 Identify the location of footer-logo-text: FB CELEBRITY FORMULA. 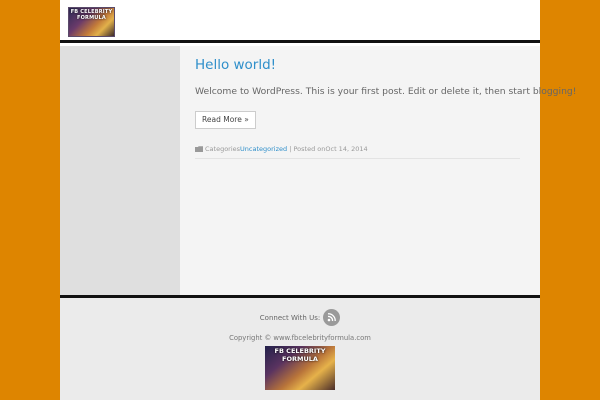
(300, 355).